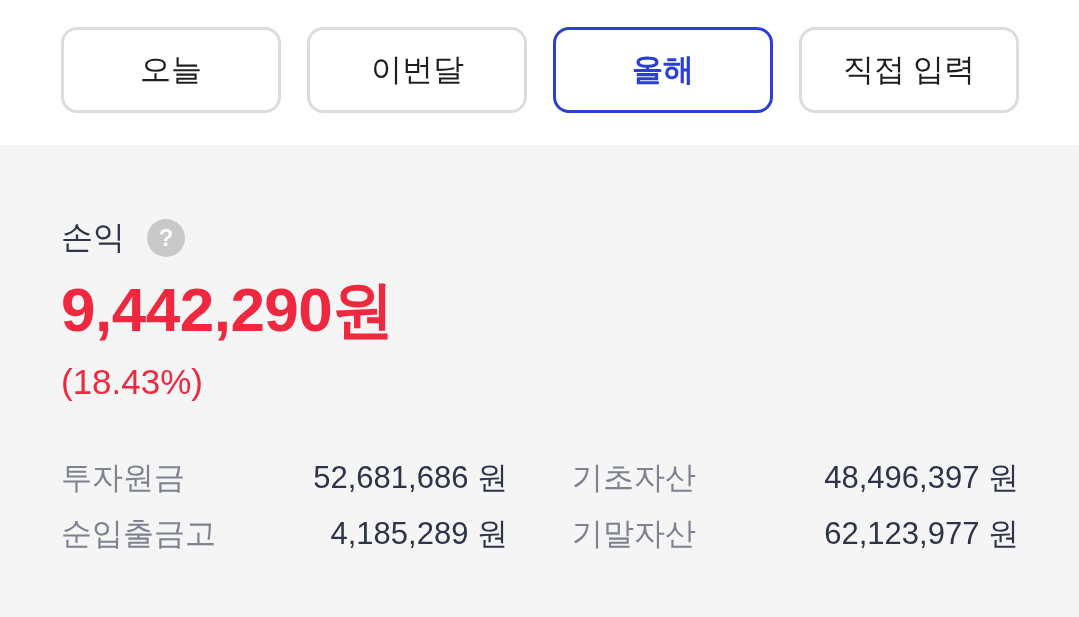 Image resolution: width=1079 pixels, height=617 pixels. Describe the element at coordinates (228, 309) in the screenshot. I see `profit-amount: 9,442,290원` at that location.